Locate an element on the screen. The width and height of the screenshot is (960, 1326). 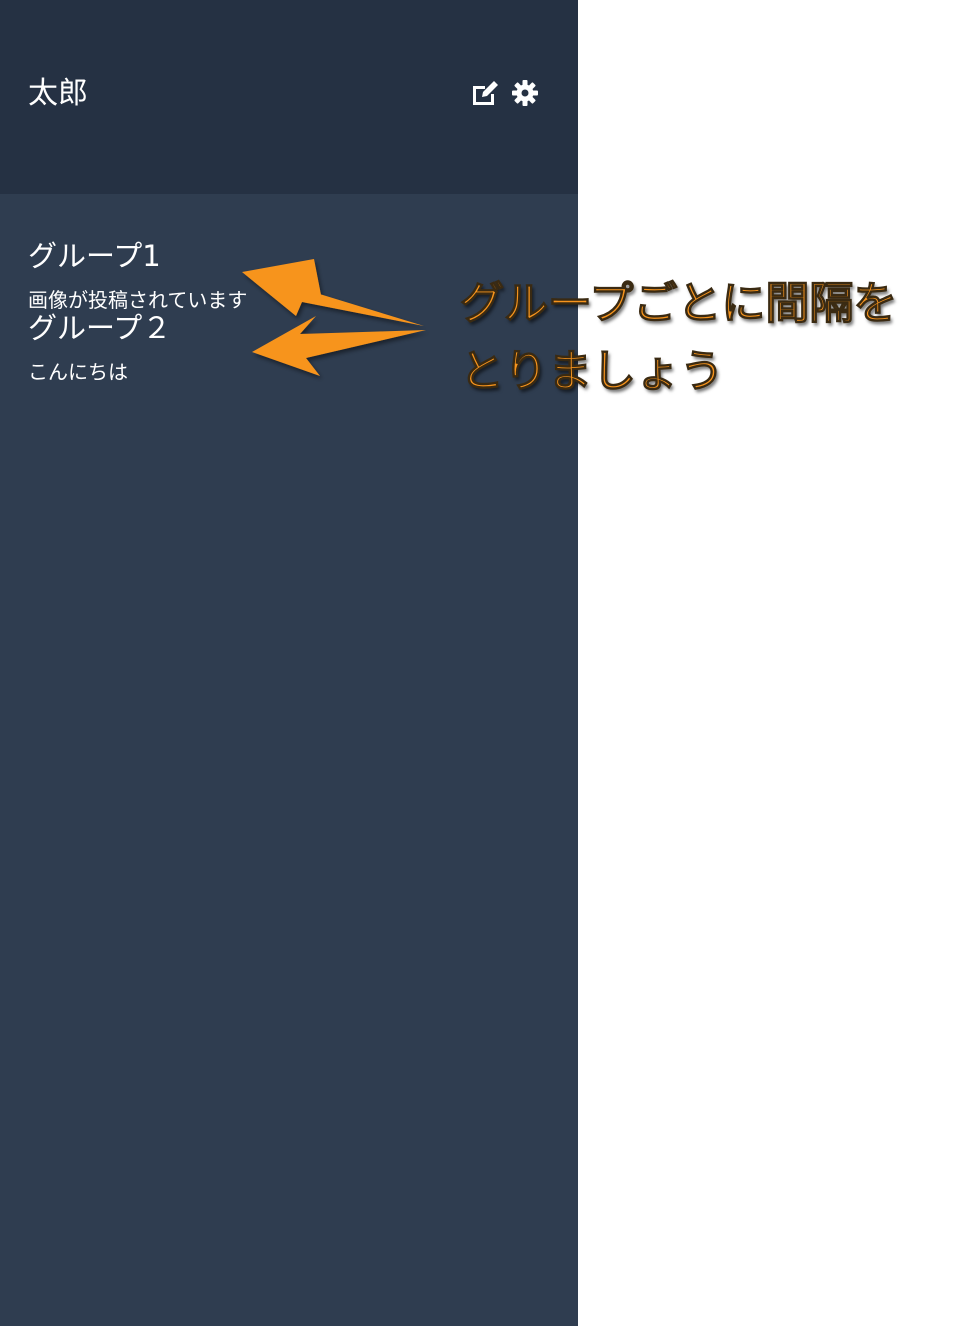
gear-icon is located at coordinates (525, 93).